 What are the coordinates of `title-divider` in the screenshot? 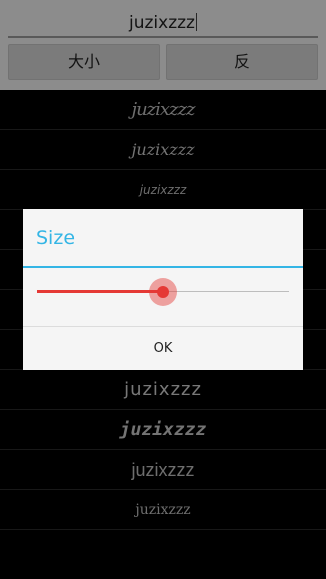 It's located at (163, 267).